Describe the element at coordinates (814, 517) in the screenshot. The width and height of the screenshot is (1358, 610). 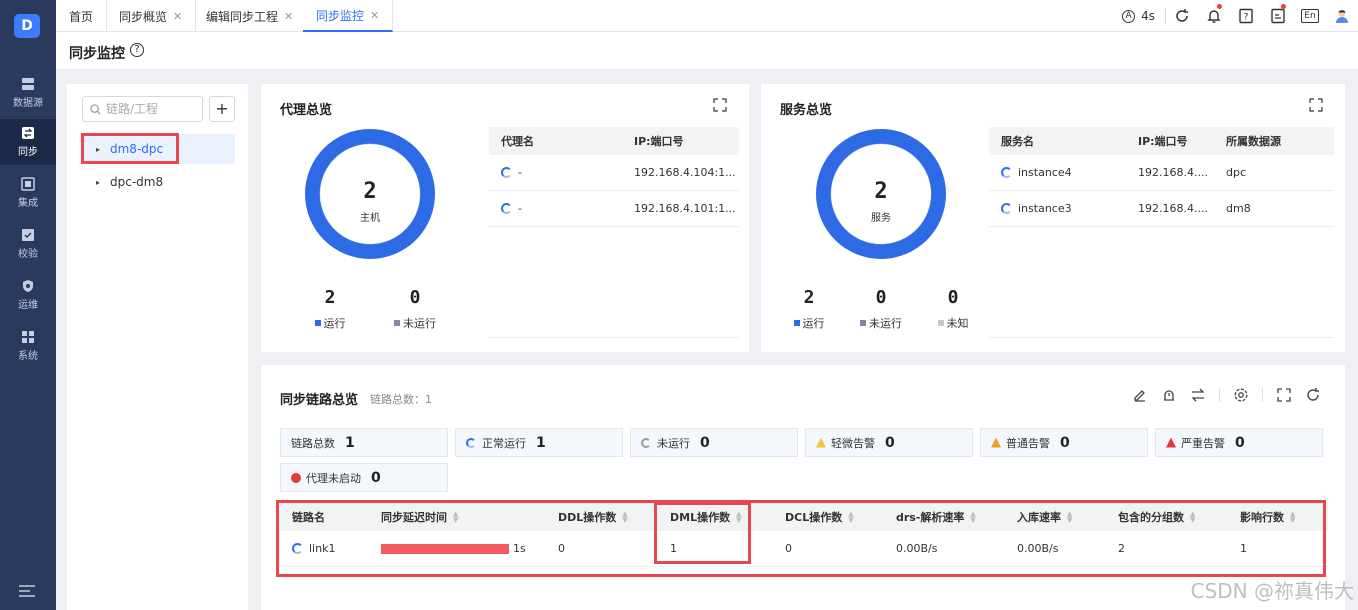
I see `header-label: DCL操作数` at that location.